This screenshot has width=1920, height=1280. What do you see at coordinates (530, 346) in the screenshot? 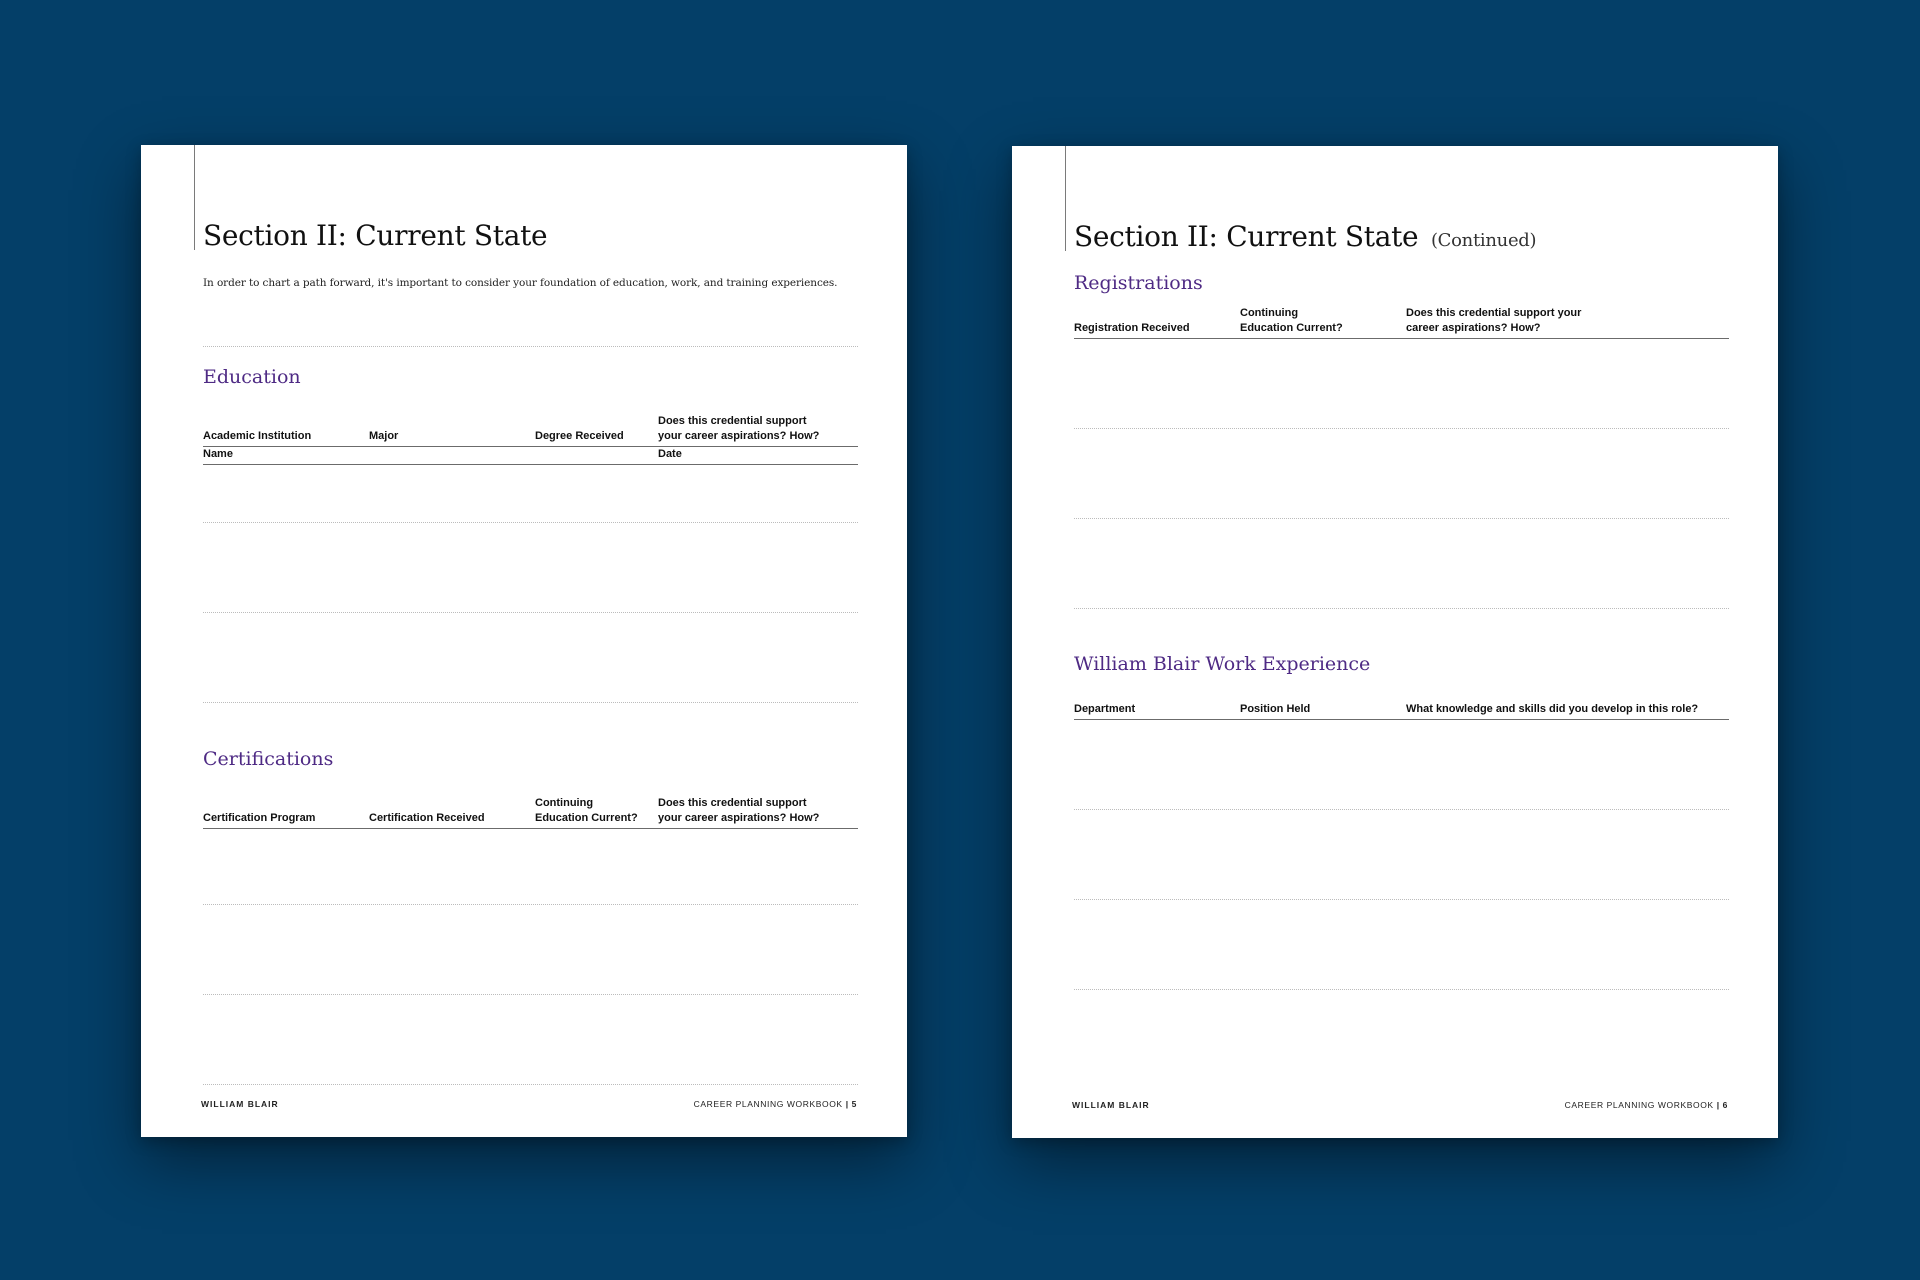
I see `name-date-underline` at bounding box center [530, 346].